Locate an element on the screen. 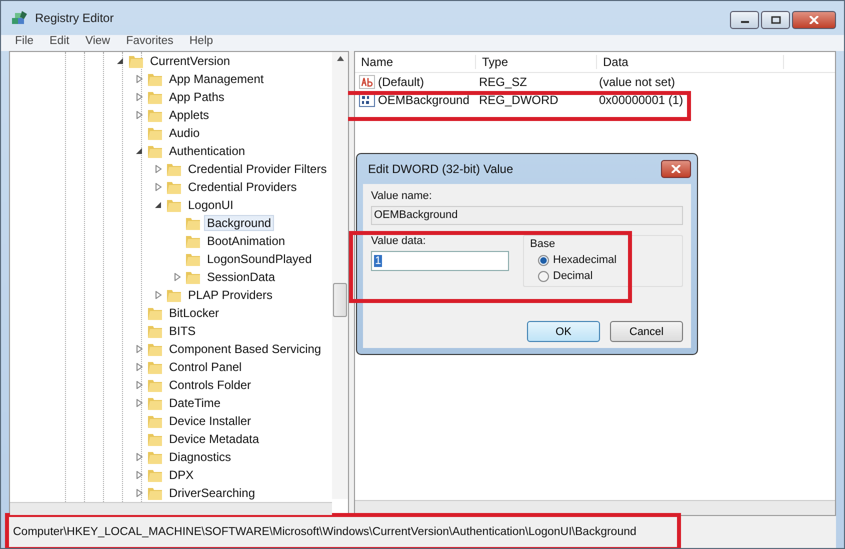  menu-item: File is located at coordinates (24, 42).